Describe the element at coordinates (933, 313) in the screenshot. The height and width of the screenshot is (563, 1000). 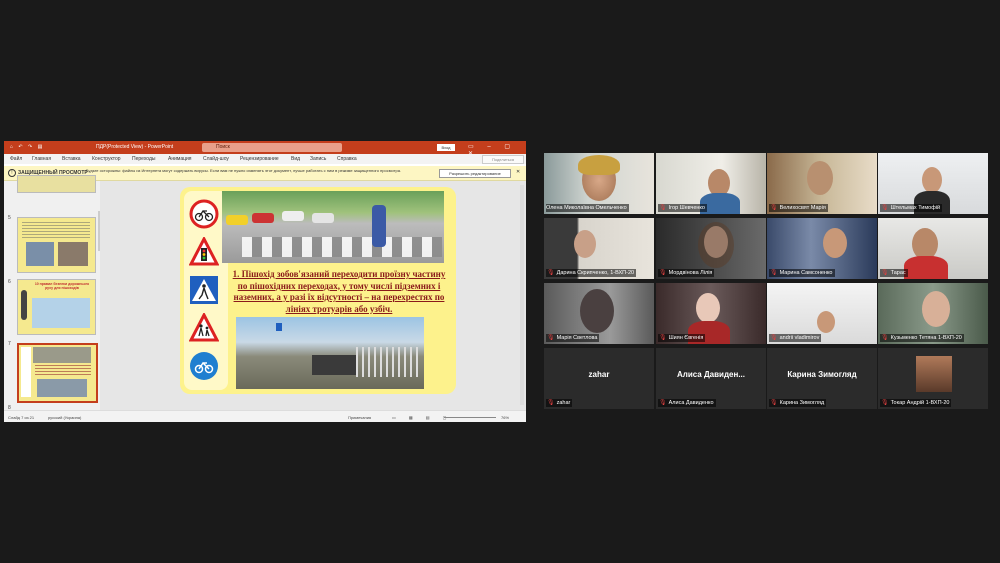
I see `participant-tile: 🎙 Кузьменко Тетяна 1-ВХП-20` at that location.